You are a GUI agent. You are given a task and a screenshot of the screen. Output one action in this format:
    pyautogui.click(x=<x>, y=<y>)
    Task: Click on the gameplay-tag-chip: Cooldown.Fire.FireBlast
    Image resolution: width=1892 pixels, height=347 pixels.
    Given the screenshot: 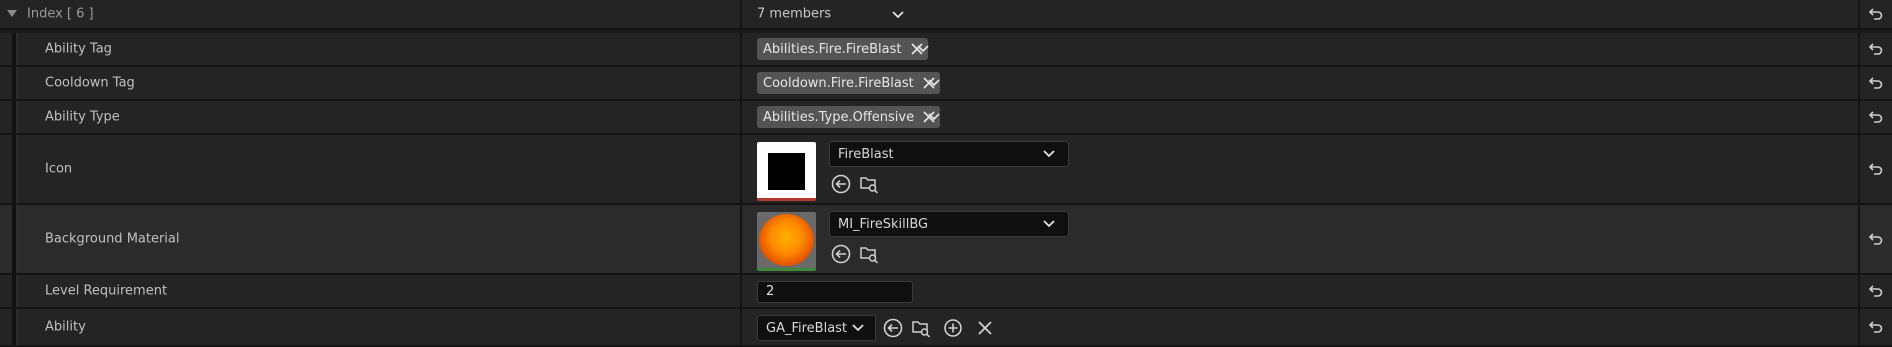 What is the action you would take?
    pyautogui.click(x=848, y=83)
    